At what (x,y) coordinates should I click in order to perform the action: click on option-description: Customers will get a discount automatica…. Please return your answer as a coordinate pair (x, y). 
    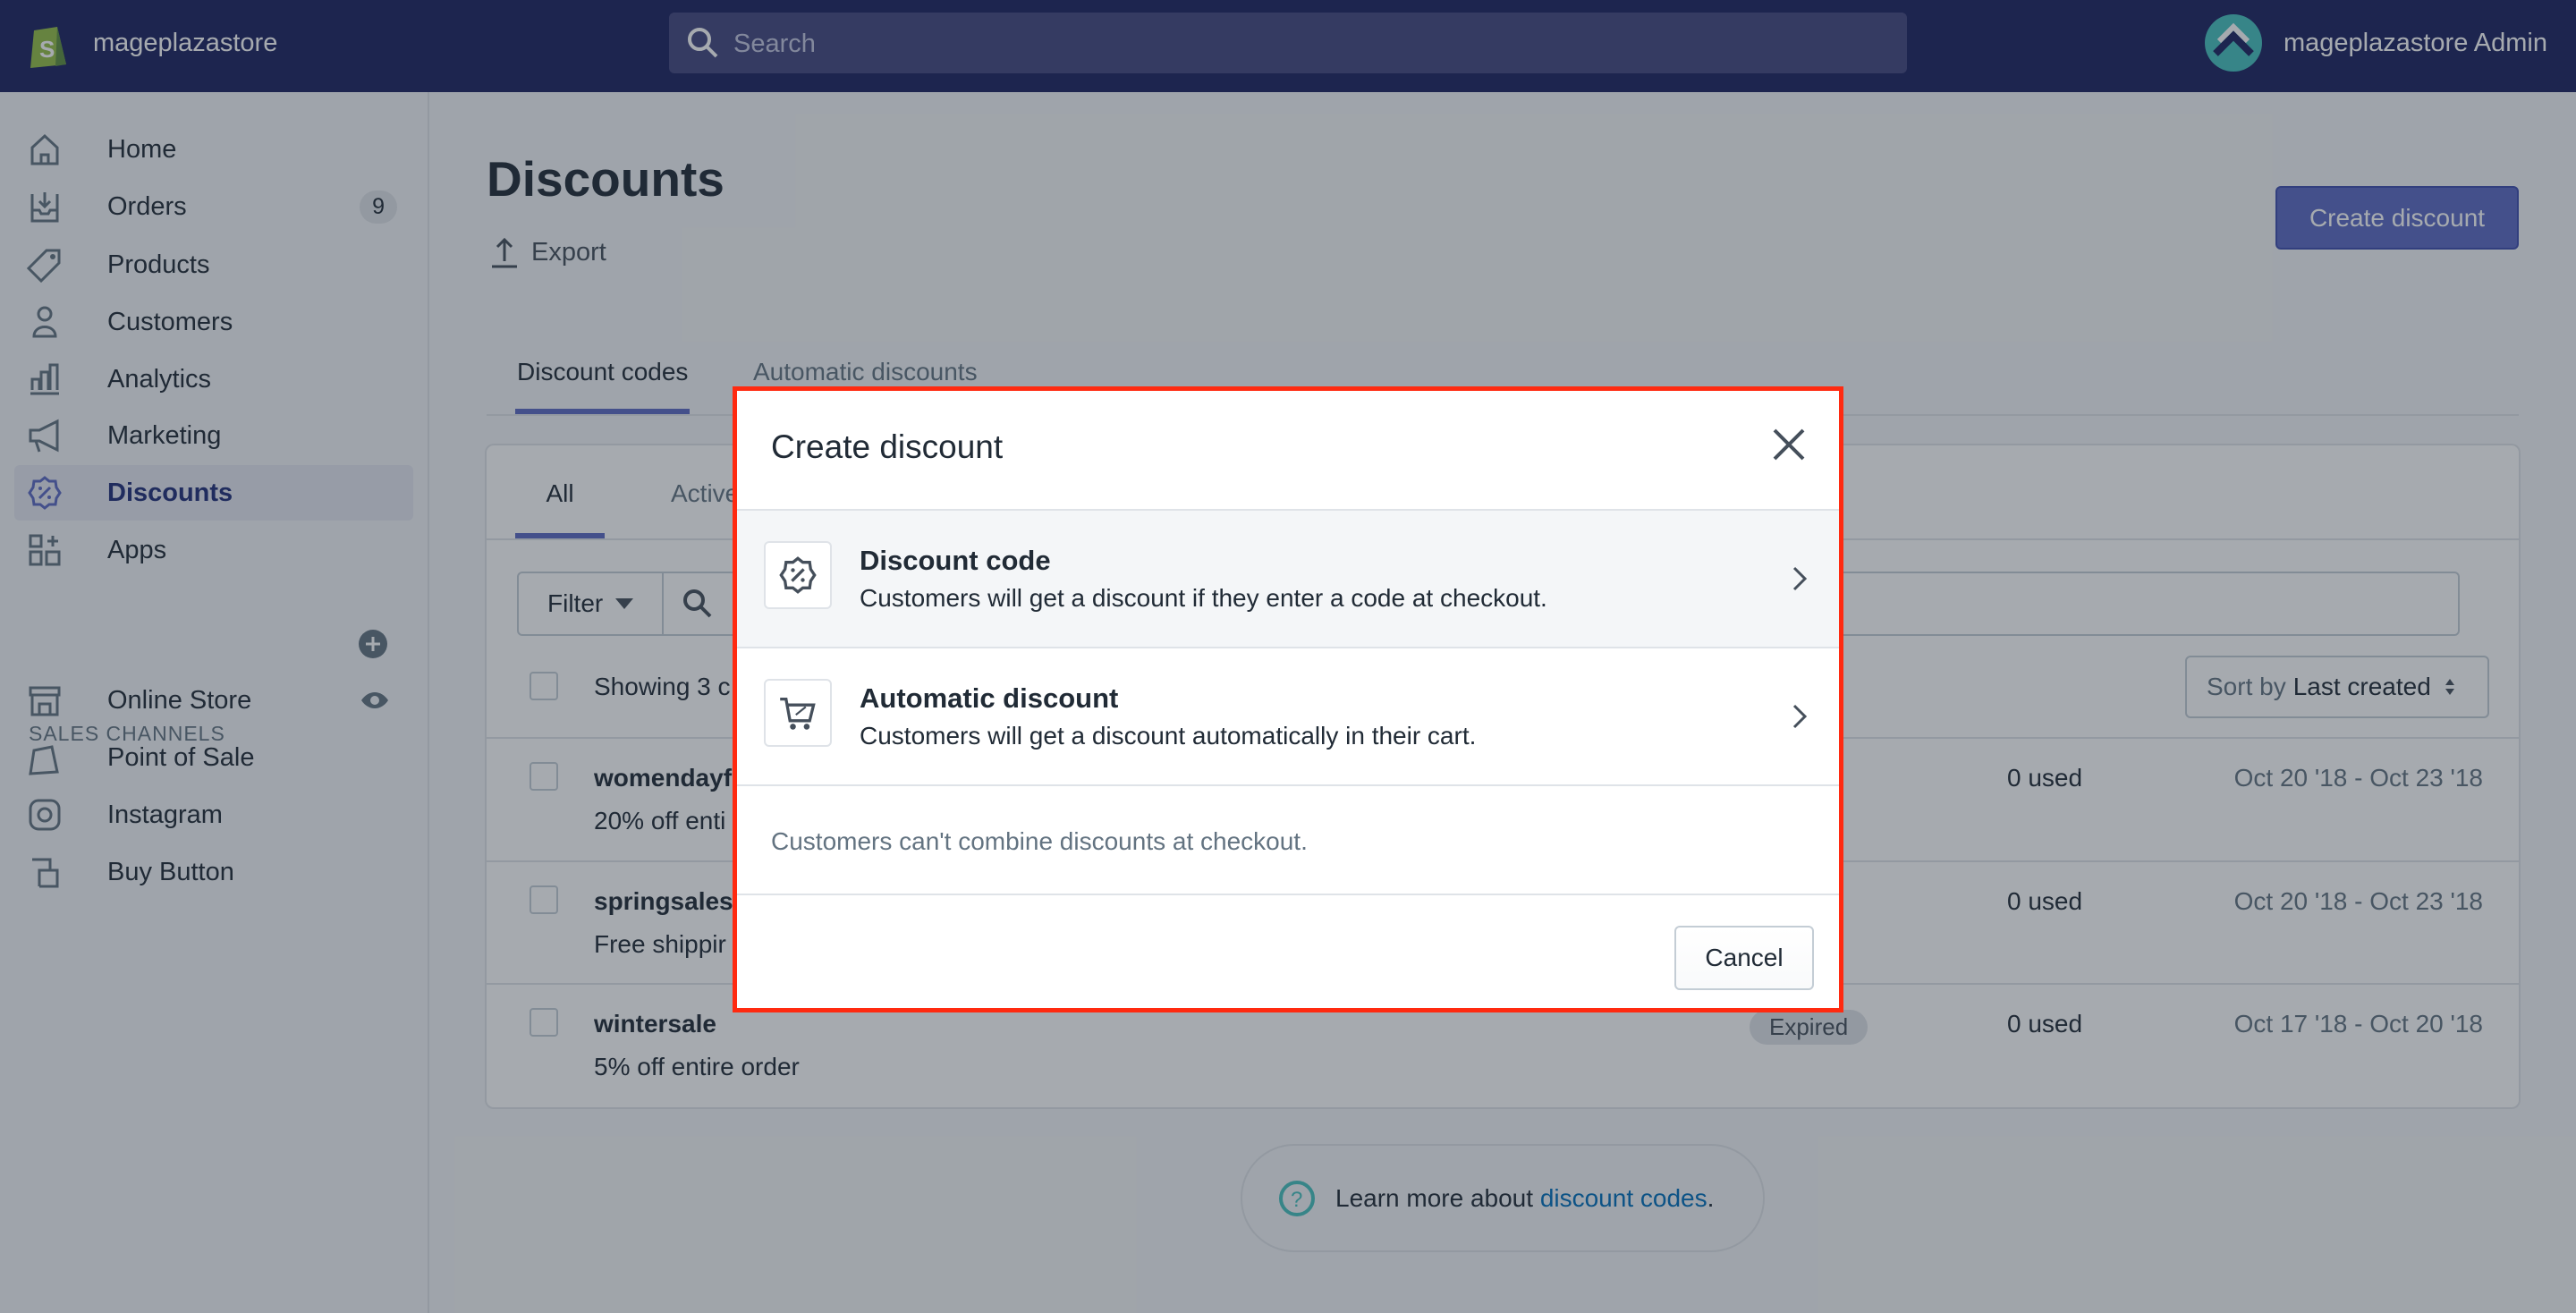
    Looking at the image, I should click on (1168, 736).